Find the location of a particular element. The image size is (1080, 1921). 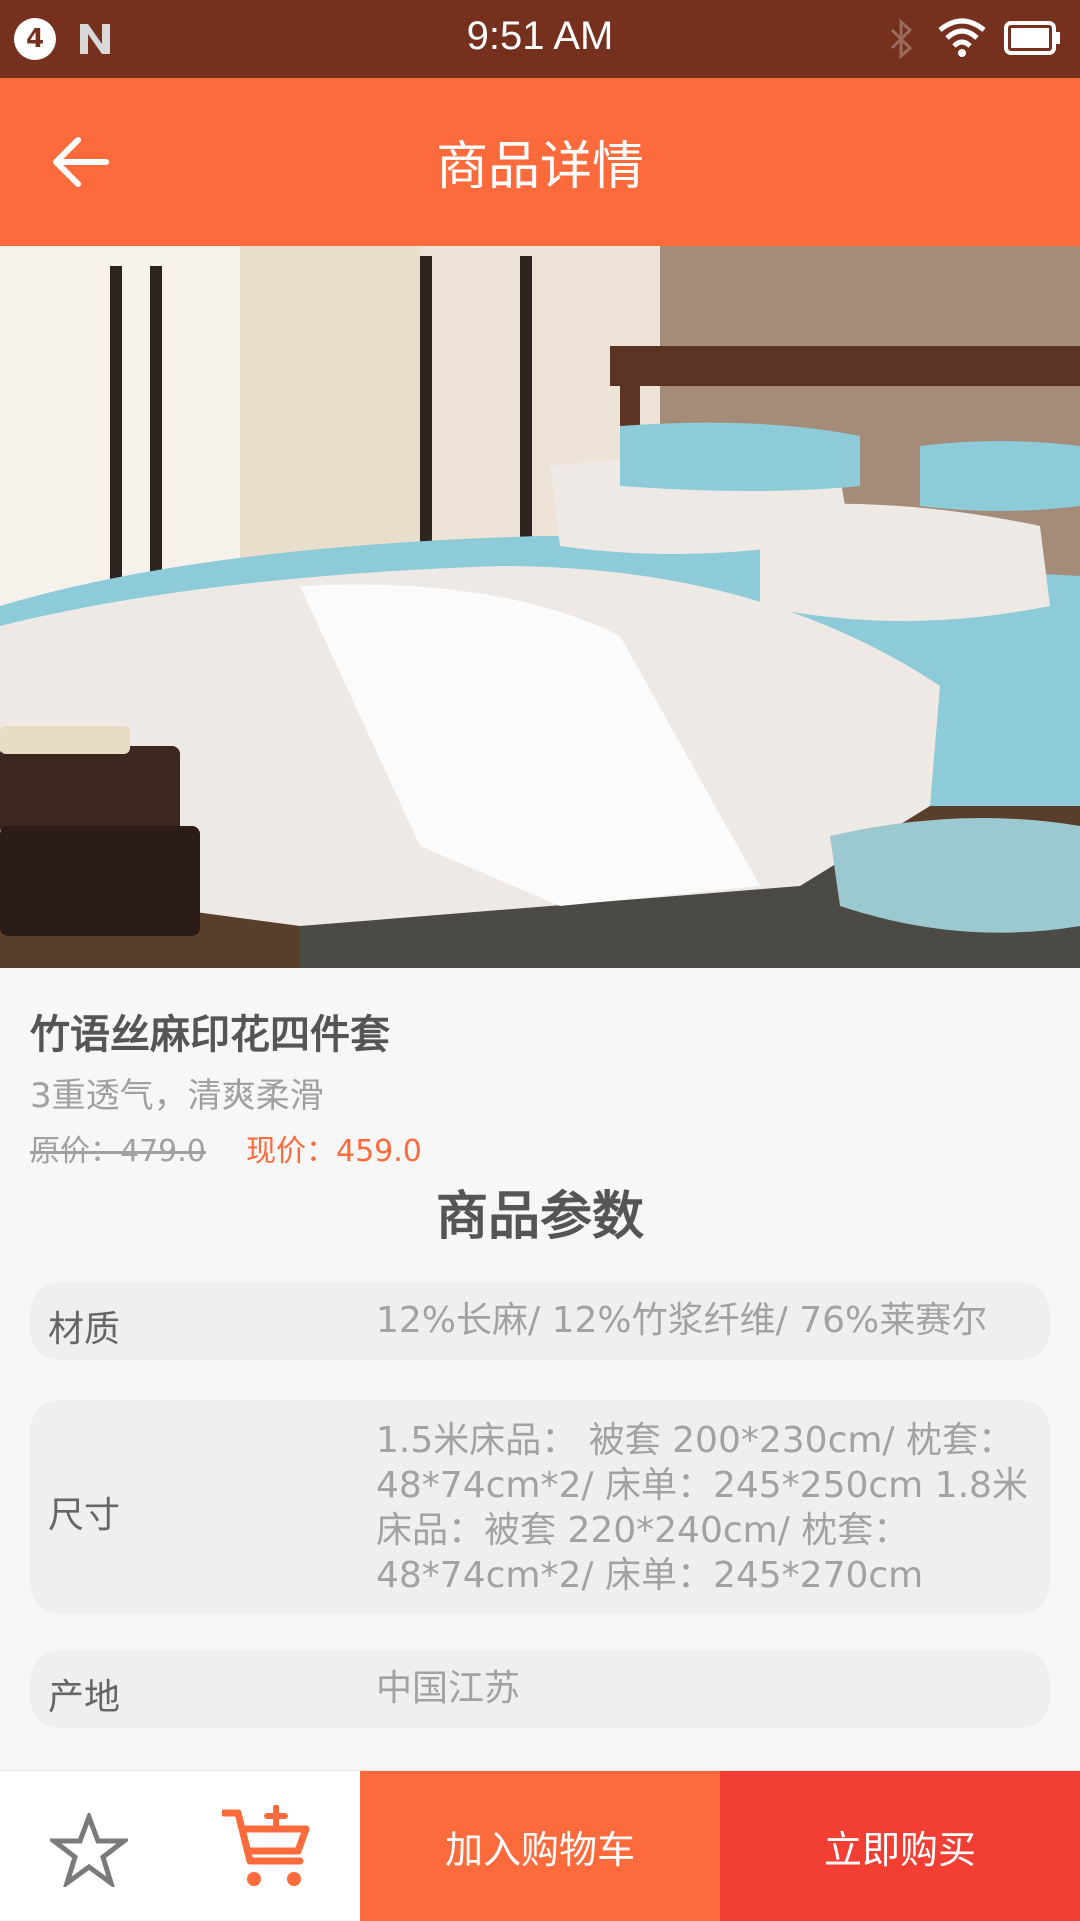

param-row-material: 材质 12%长麻/ 12%竹浆纤维/ 76%莱赛尔 is located at coordinates (540, 1321).